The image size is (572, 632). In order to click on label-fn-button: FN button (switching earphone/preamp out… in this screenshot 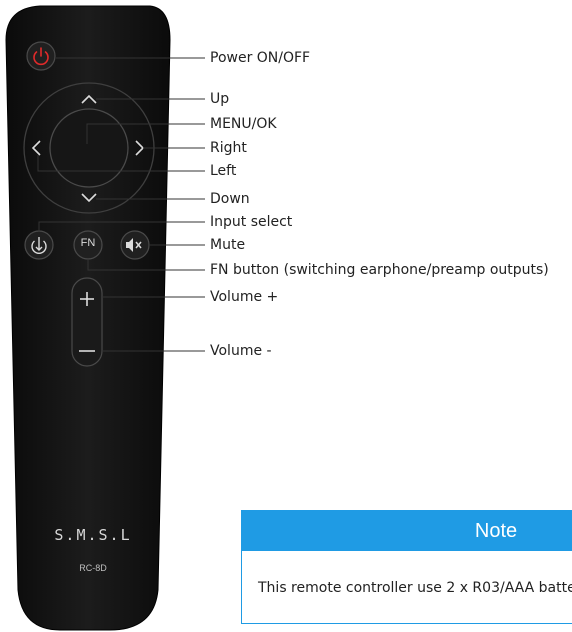, I will do `click(379, 270)`.